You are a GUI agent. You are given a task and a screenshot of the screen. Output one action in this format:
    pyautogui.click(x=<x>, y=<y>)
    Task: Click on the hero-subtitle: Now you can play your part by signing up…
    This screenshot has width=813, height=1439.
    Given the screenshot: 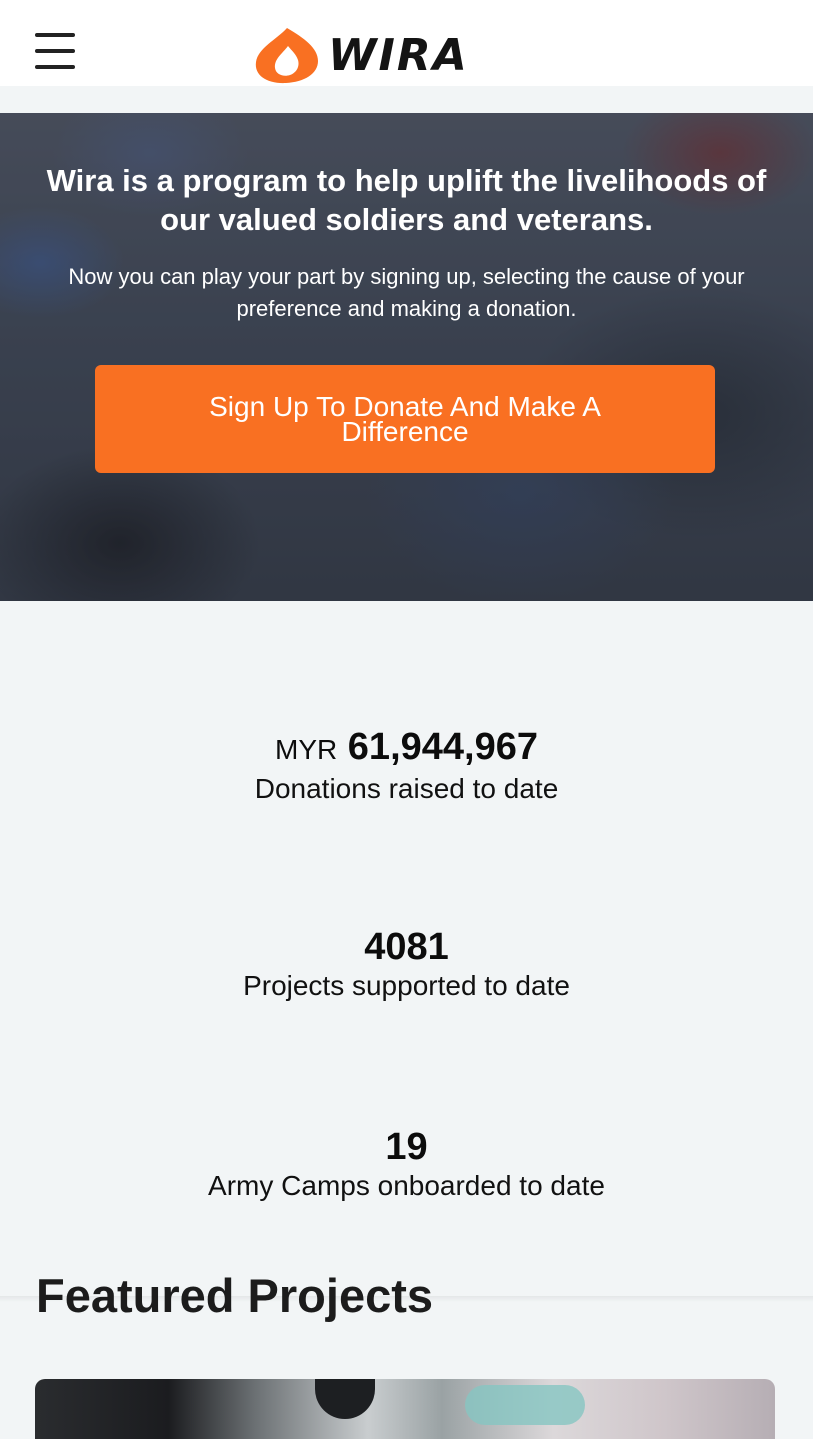 What is the action you would take?
    pyautogui.click(x=406, y=292)
    